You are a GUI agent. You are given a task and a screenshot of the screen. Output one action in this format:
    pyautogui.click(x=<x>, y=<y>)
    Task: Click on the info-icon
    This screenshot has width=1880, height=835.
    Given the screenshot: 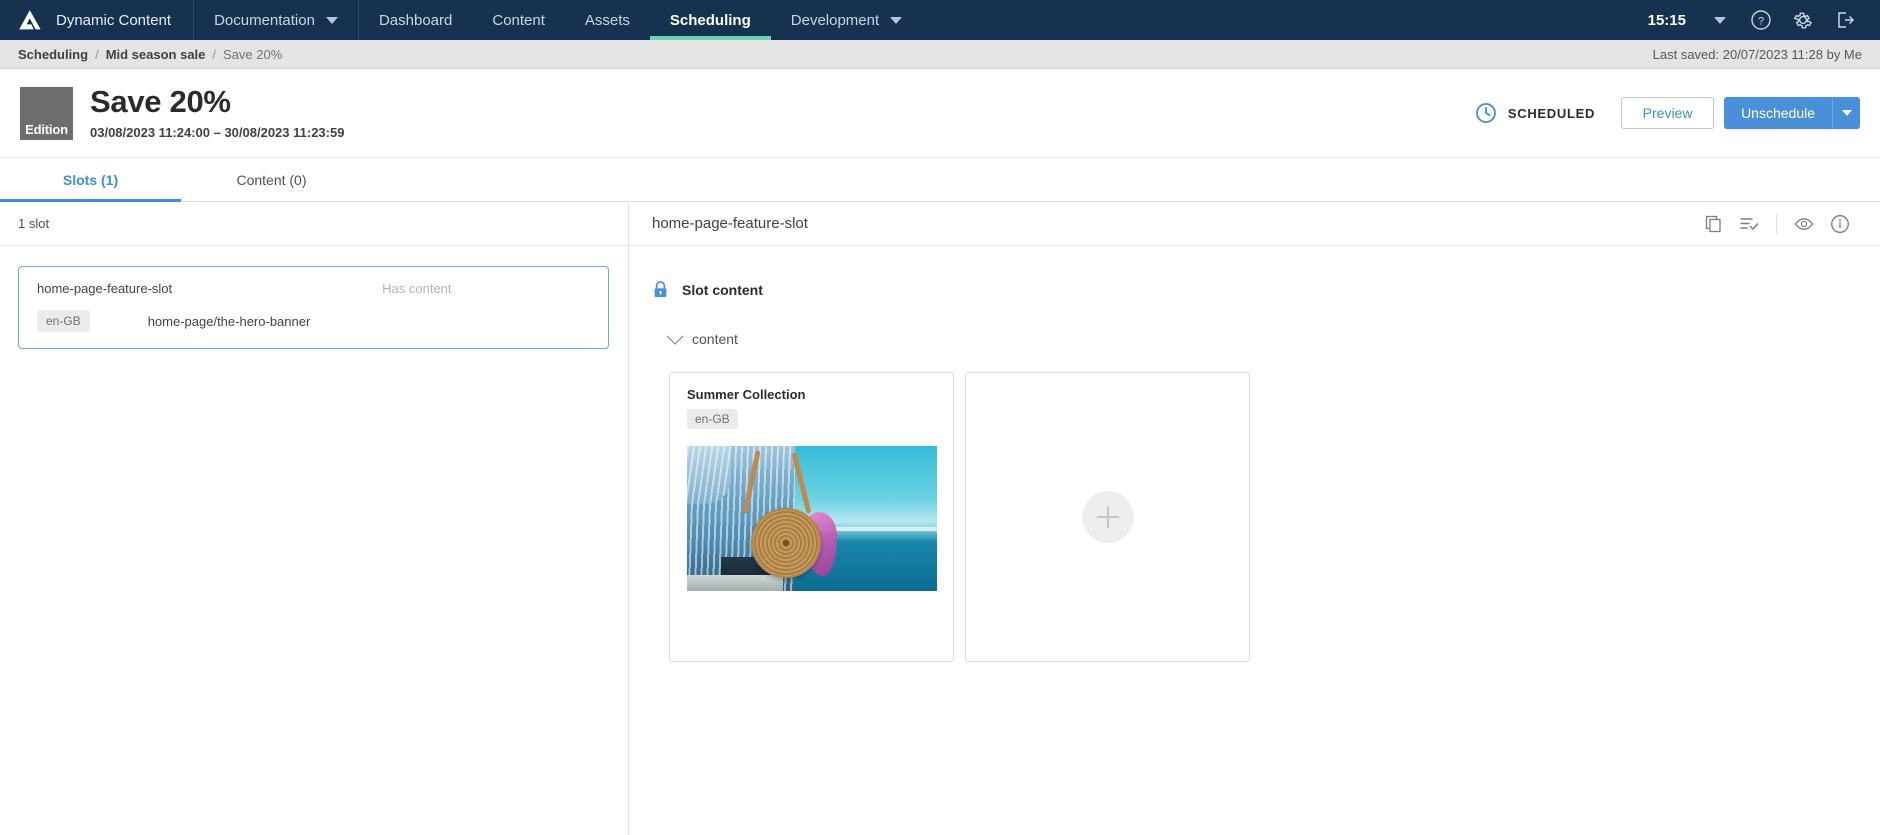 What is the action you would take?
    pyautogui.click(x=1840, y=224)
    